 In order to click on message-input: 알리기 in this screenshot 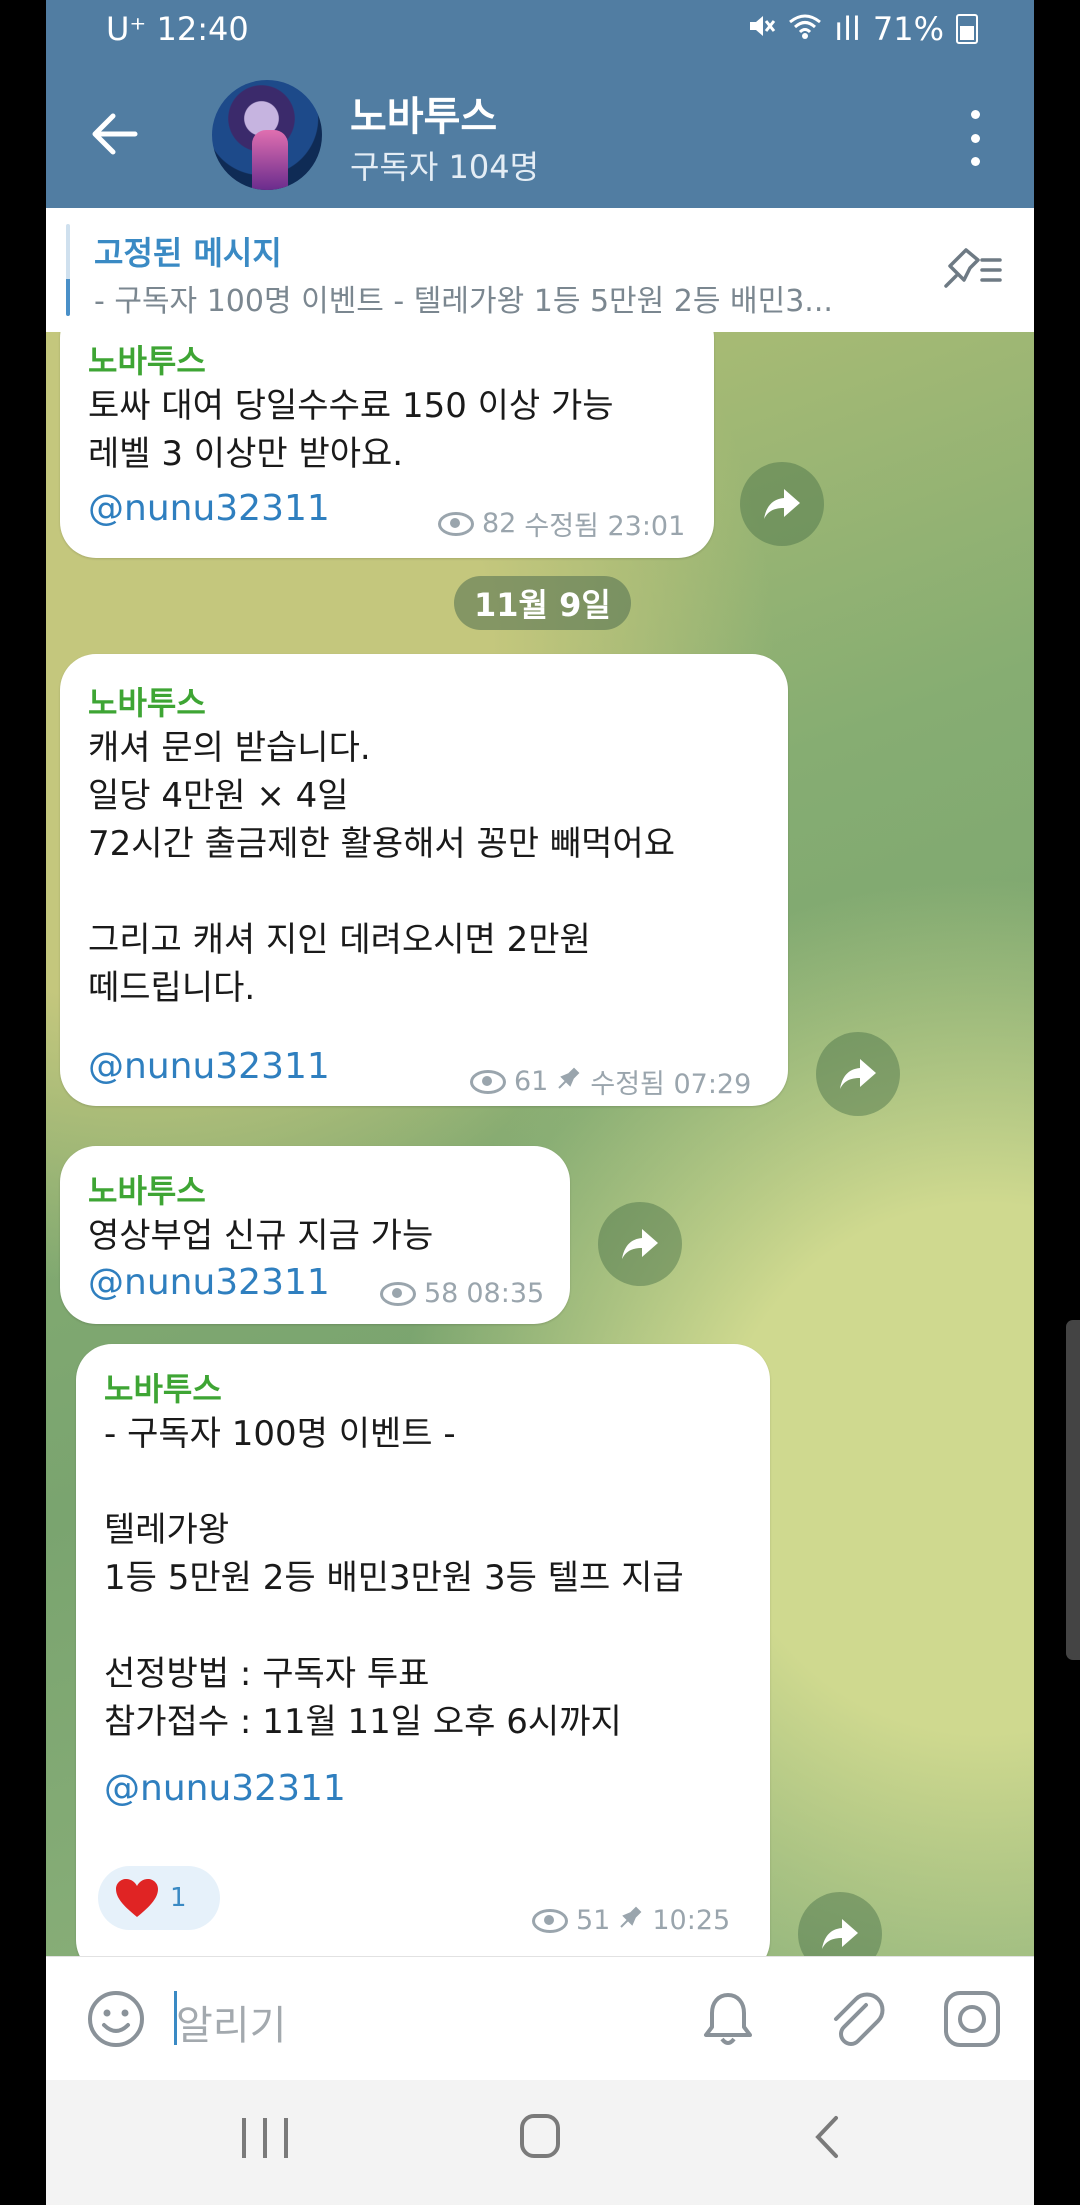, I will do `click(231, 2022)`.